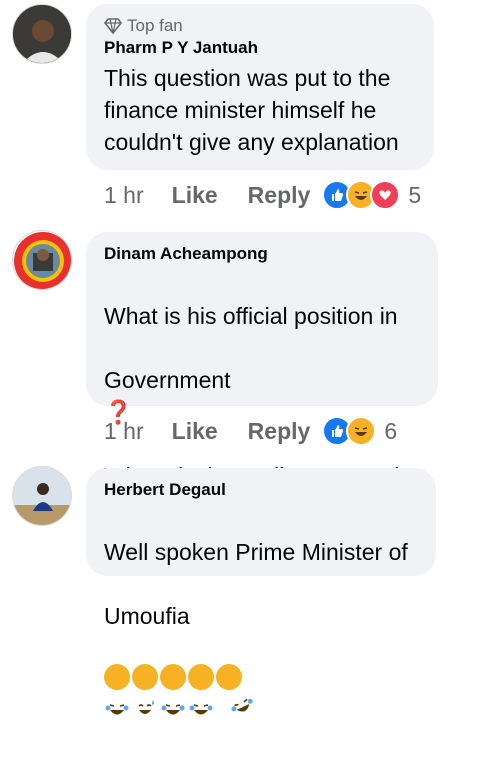  I want to click on boosted-badge-avatar-icon, so click(42, 260).